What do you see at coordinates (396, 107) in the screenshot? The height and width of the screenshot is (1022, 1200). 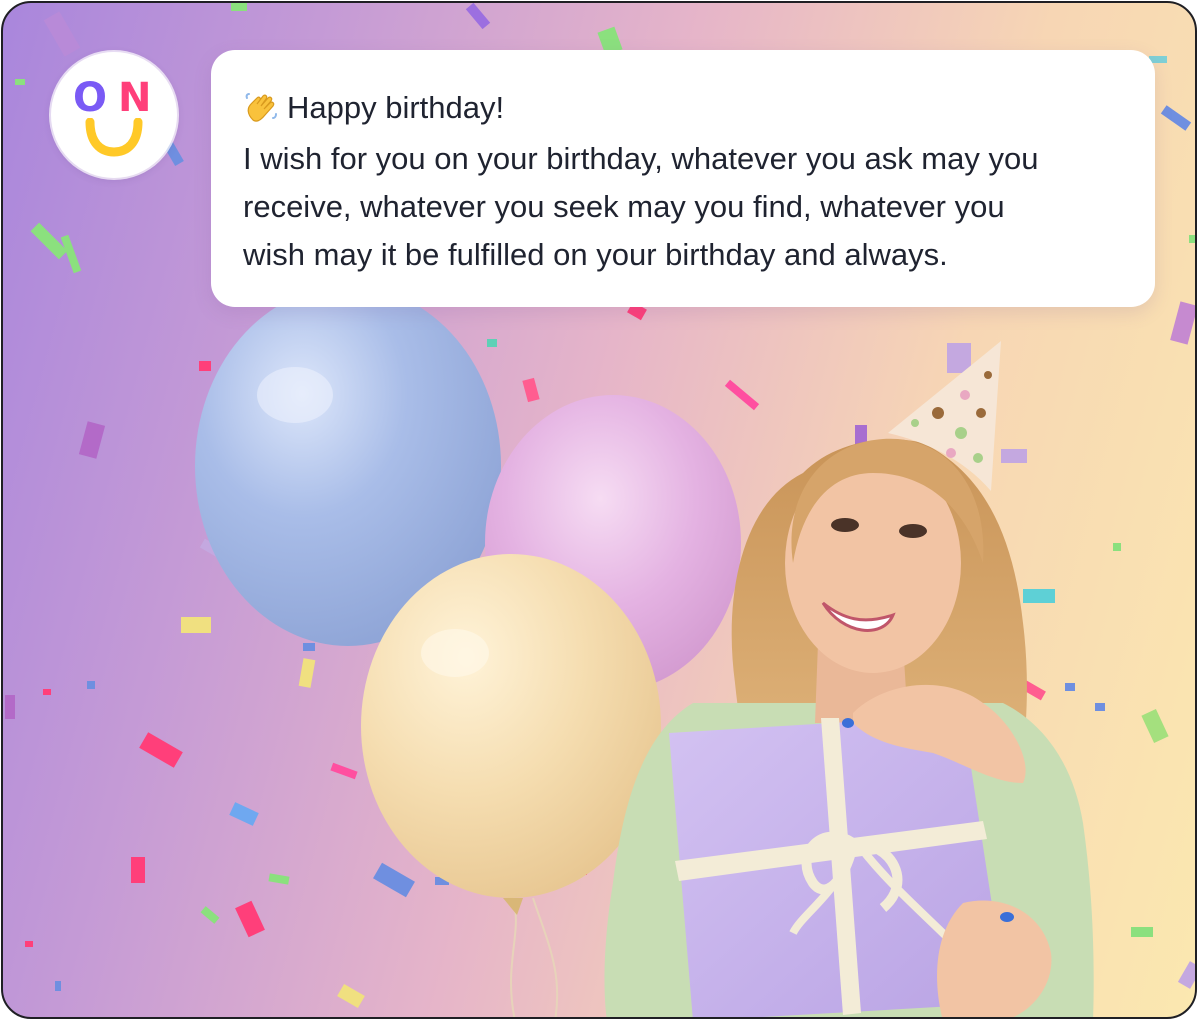 I see `message-title-text: Happy birthday!` at bounding box center [396, 107].